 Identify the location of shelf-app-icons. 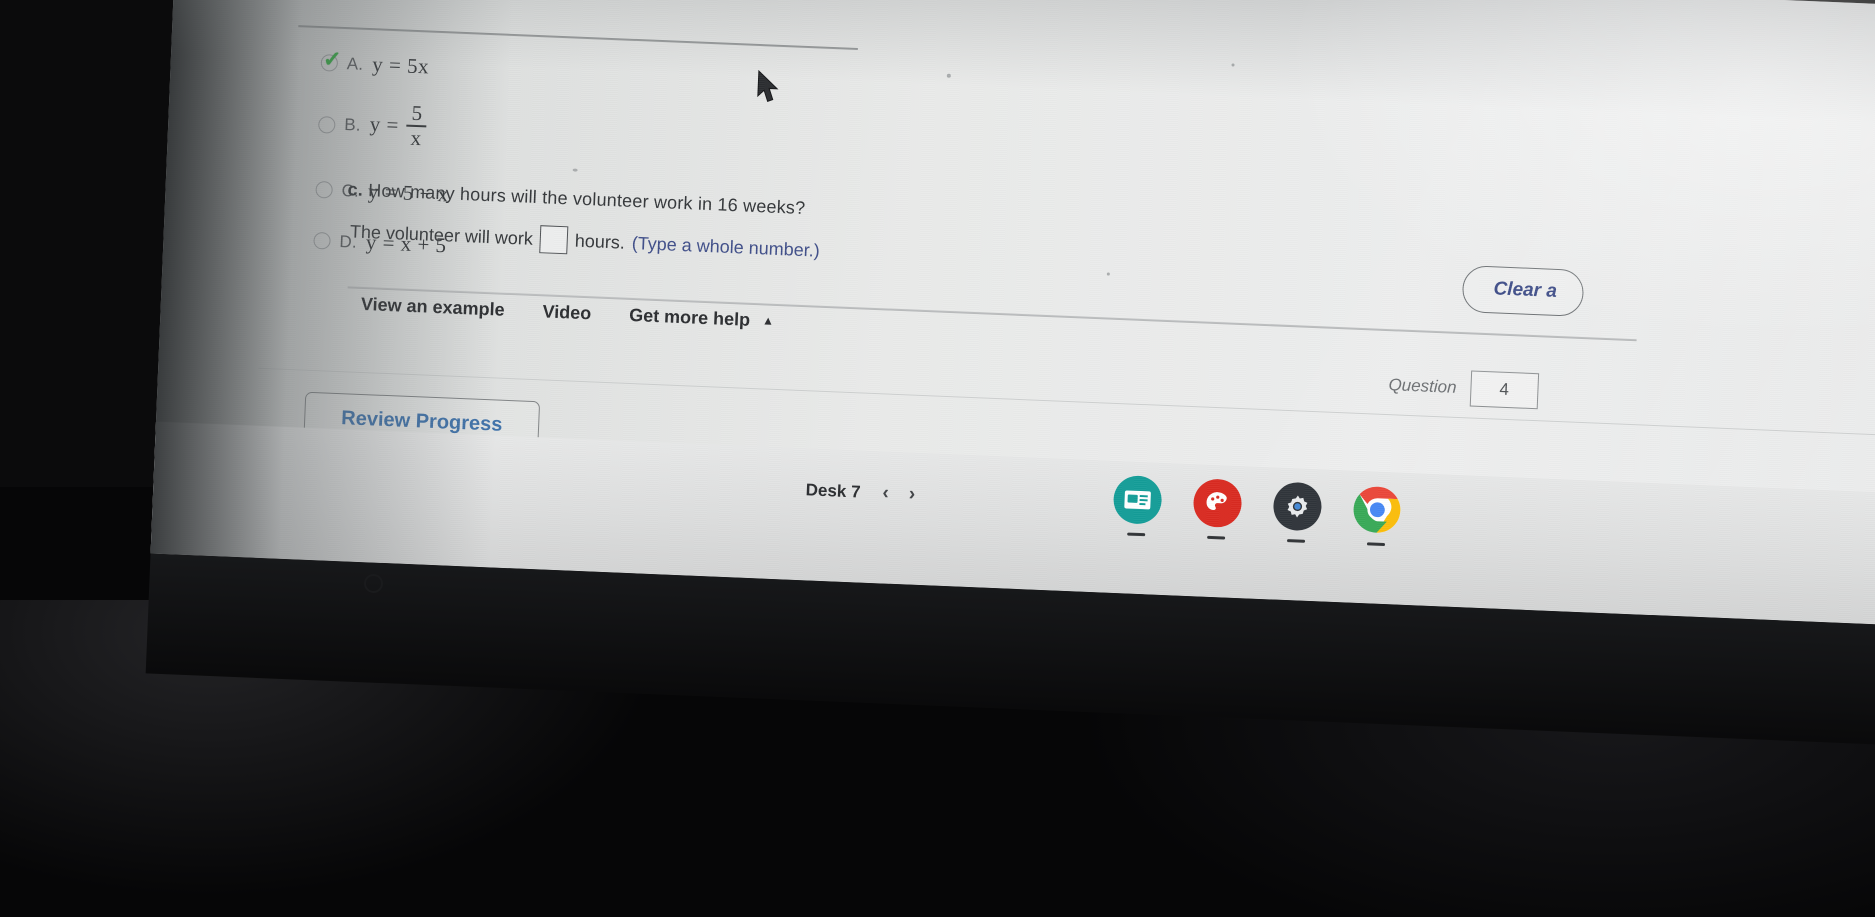
(1257, 510).